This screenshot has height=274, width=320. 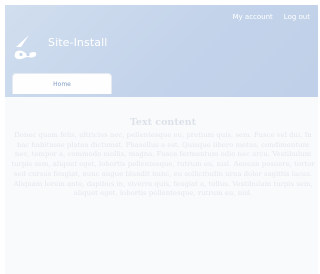 I want to click on logout-link: Log out, so click(x=297, y=17).